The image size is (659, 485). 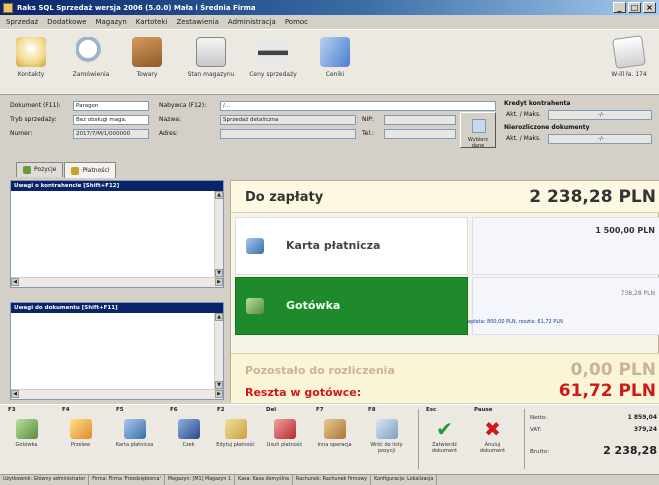 I want to click on adres-field, so click(x=288, y=134).